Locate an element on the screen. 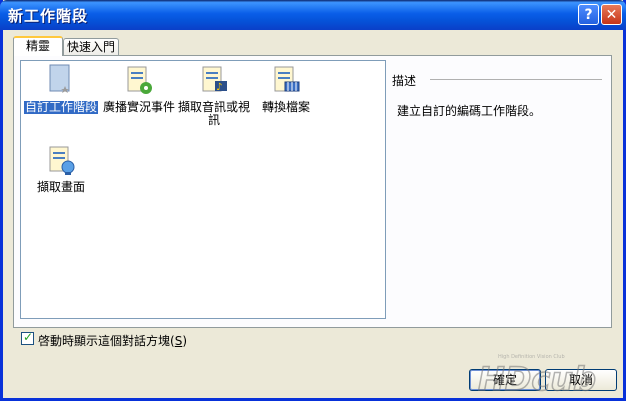  list-item-capture-screen: 擷取畫面 is located at coordinates (61, 168).